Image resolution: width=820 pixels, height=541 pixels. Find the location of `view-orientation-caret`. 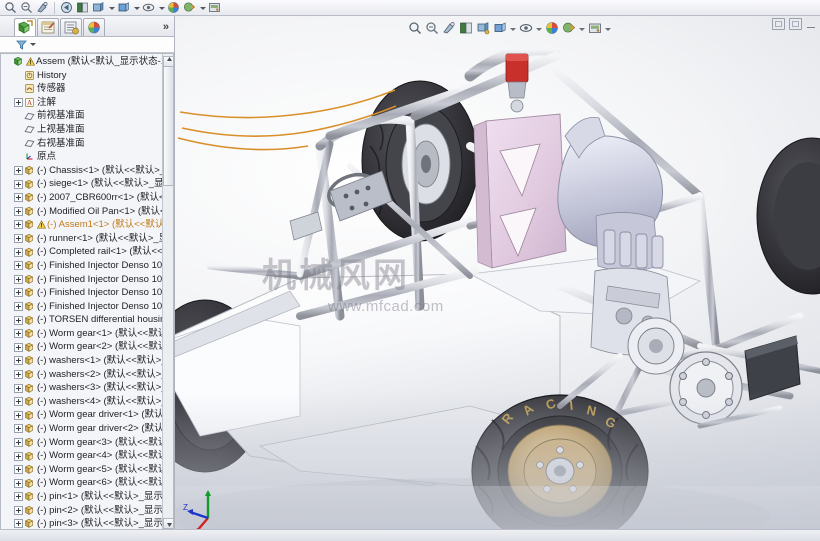

view-orientation-caret is located at coordinates (111, 7).